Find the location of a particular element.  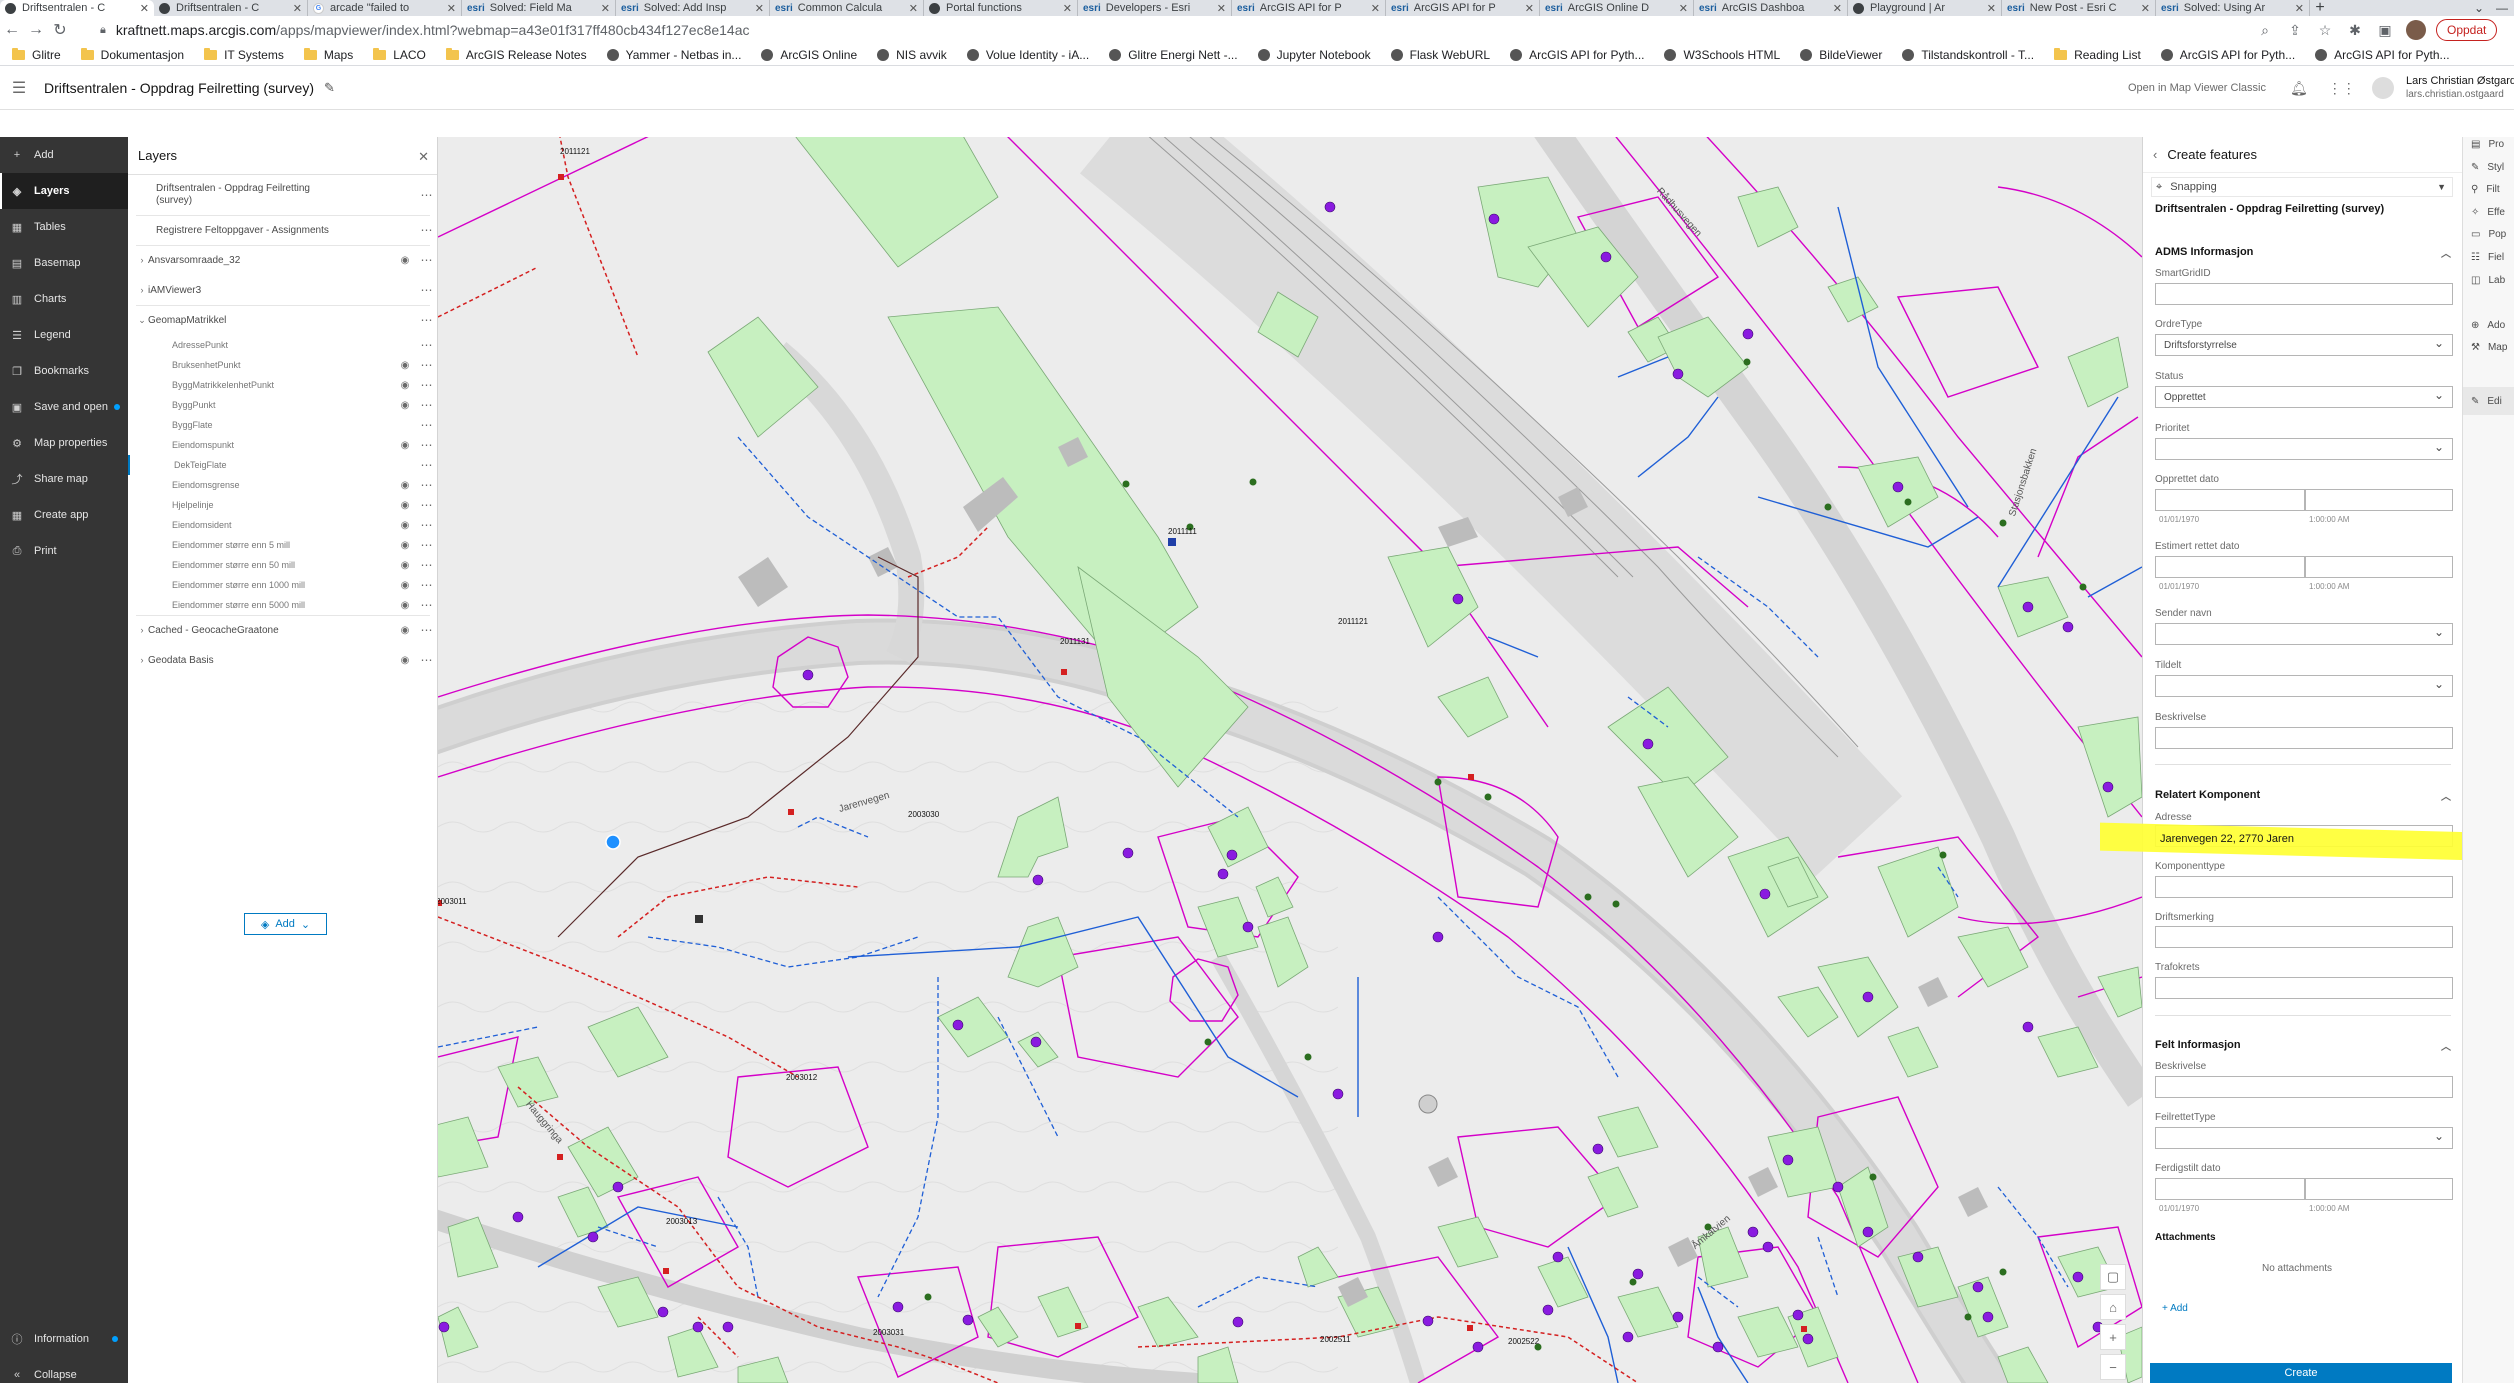

action-edi: ✎ Edi is located at coordinates (2488, 401).